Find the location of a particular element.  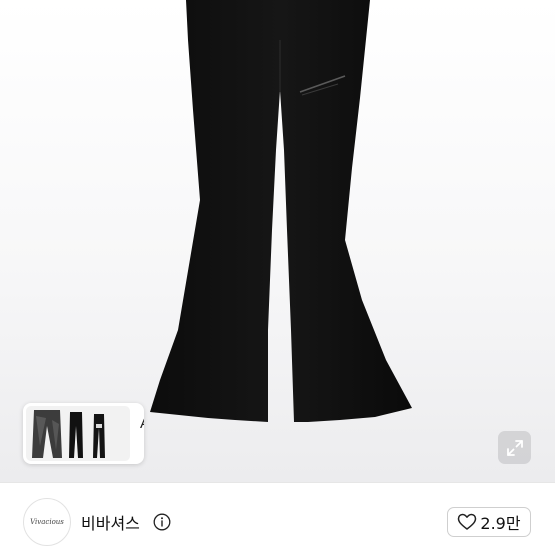

shop-name: 비바셔스 is located at coordinates (110, 522).